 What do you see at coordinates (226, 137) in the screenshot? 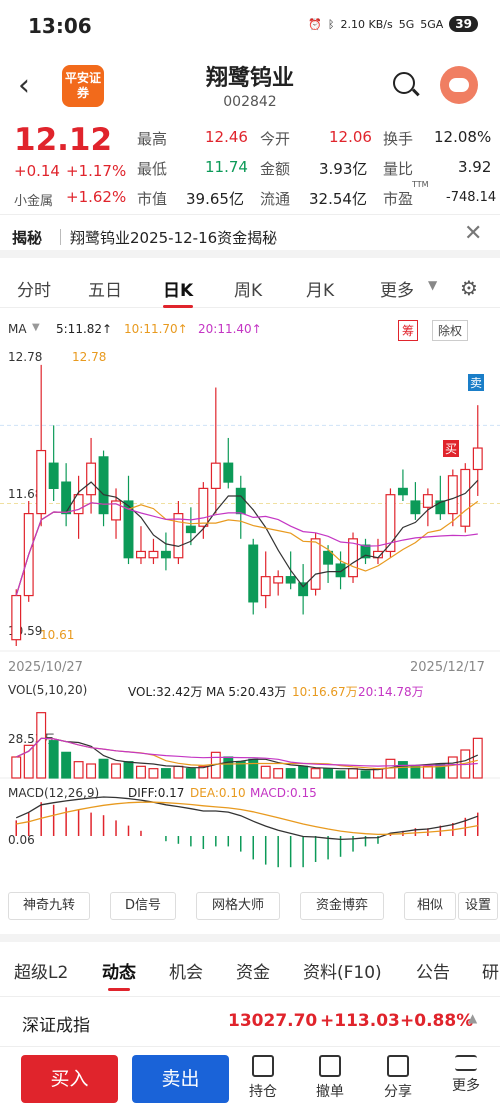
I see `high-value: 12.46` at bounding box center [226, 137].